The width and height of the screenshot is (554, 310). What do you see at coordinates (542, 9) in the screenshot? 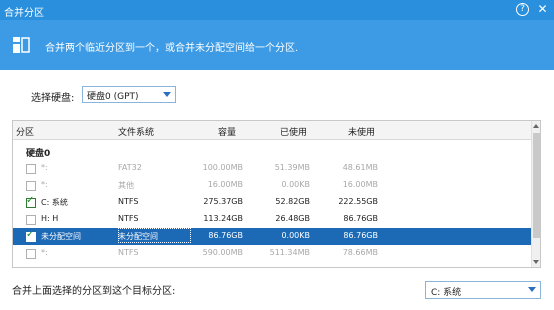
I see `close-icon: ✕` at bounding box center [542, 9].